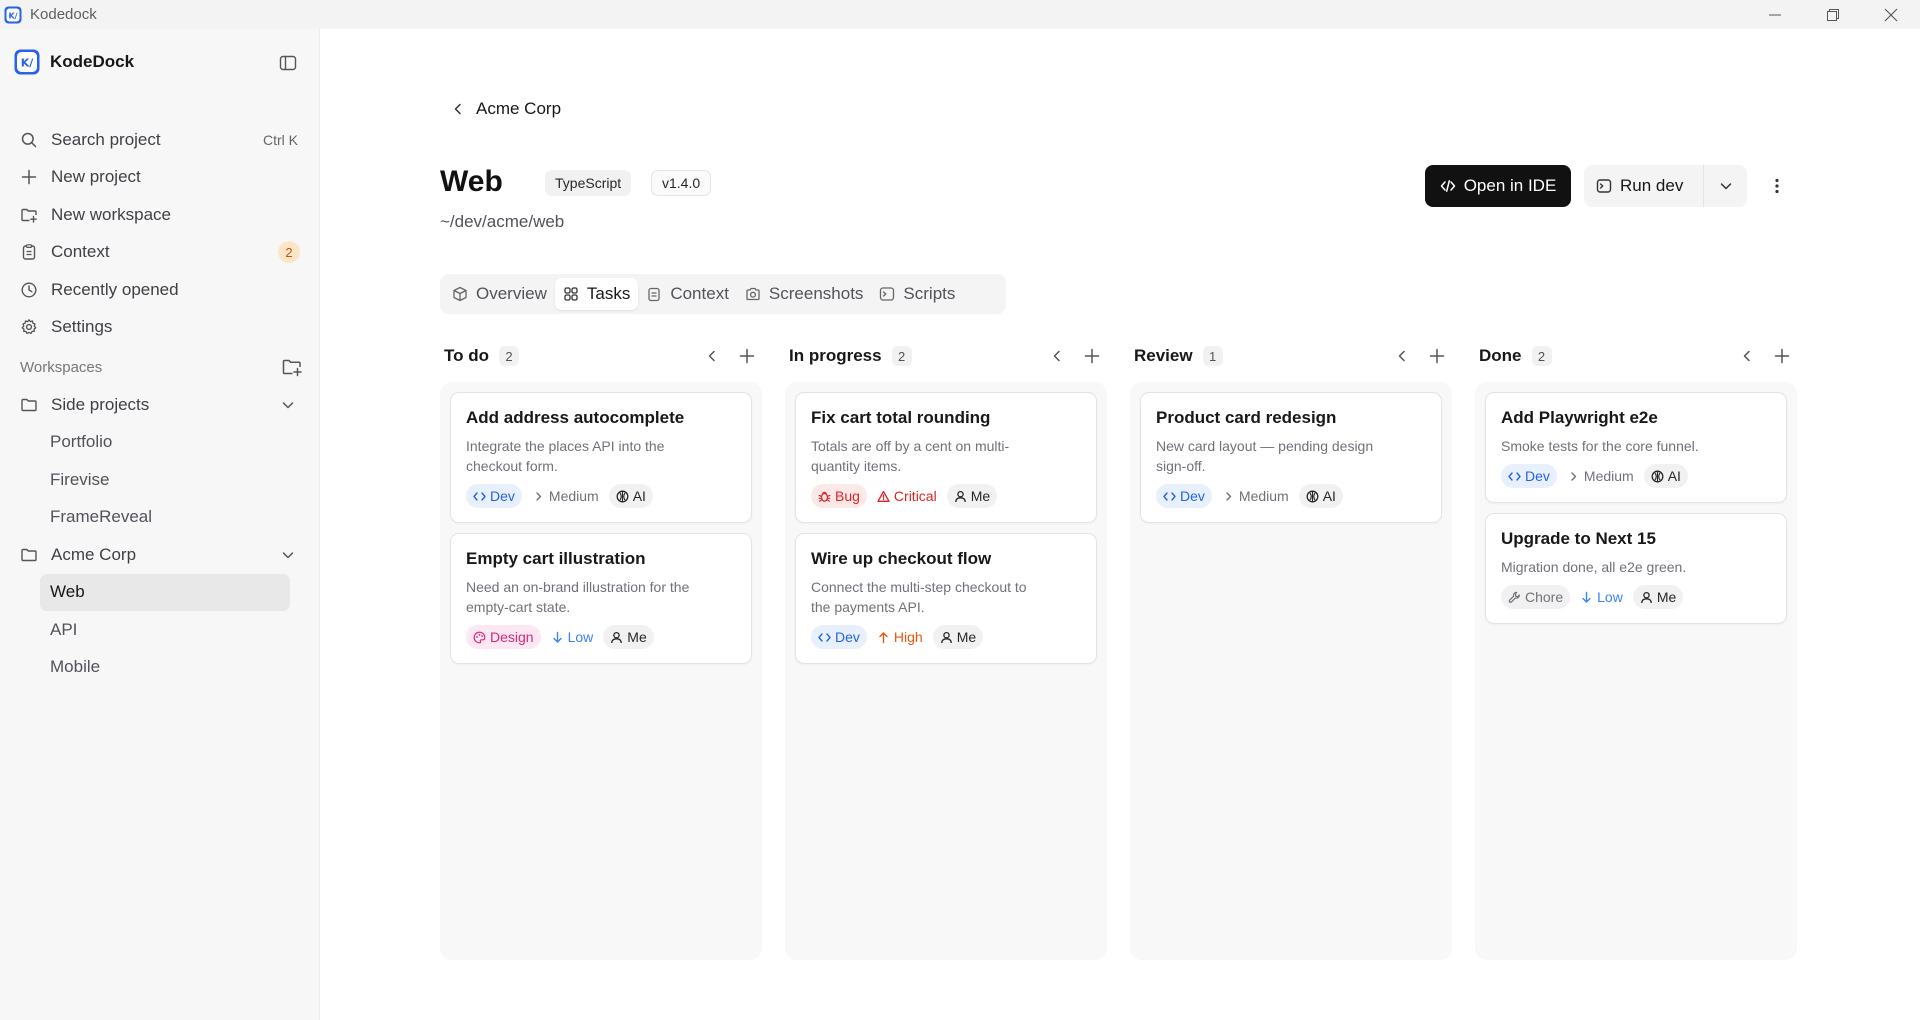 The height and width of the screenshot is (1020, 1920). Describe the element at coordinates (159, 480) in the screenshot. I see `project-item-firevise: Firevise` at that location.